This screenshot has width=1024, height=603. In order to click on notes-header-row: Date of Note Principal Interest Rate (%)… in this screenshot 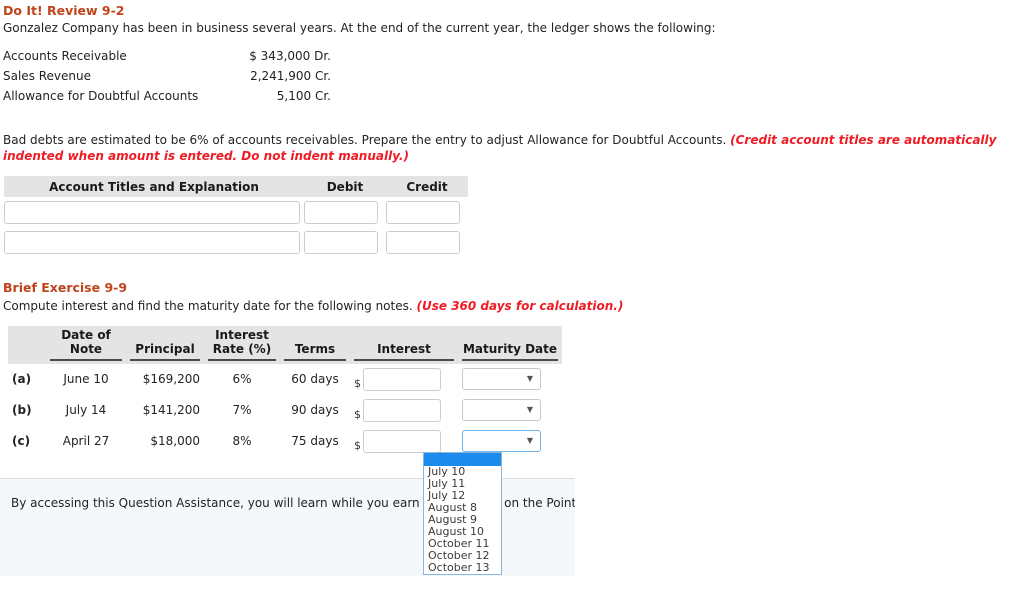, I will do `click(285, 345)`.